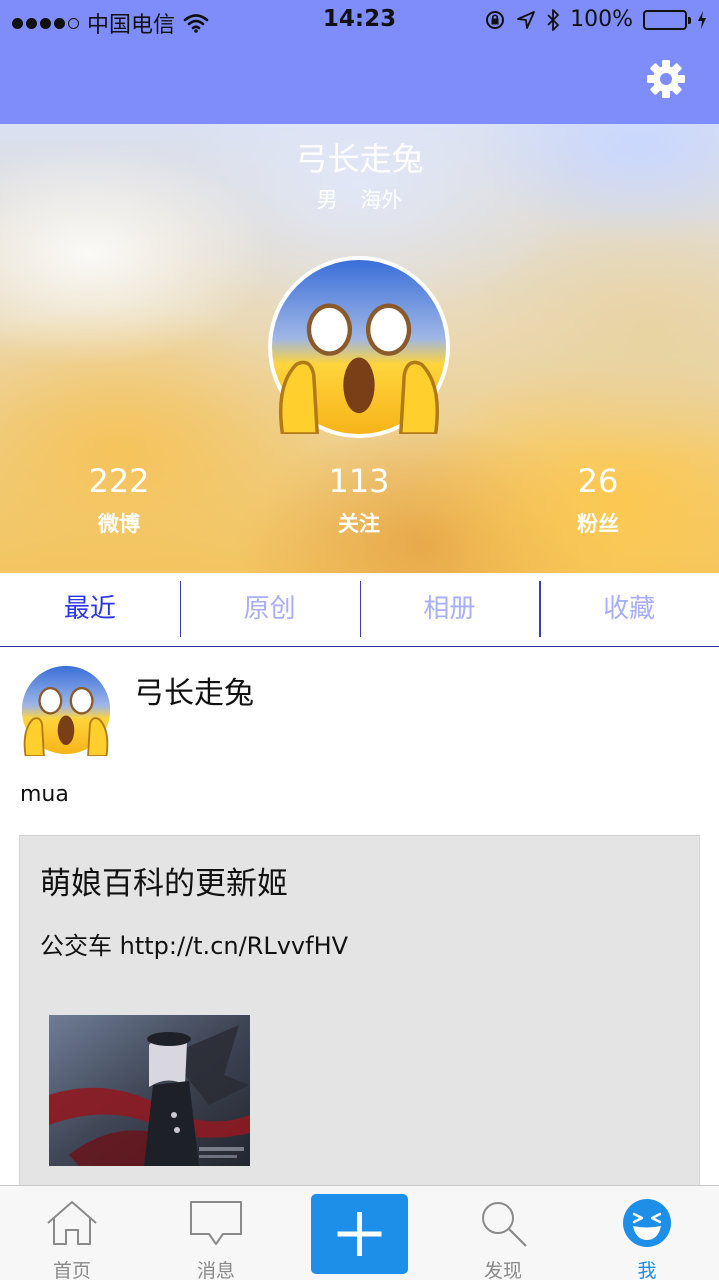 The height and width of the screenshot is (1280, 719). What do you see at coordinates (526, 19) in the screenshot?
I see `location-arrow-icon` at bounding box center [526, 19].